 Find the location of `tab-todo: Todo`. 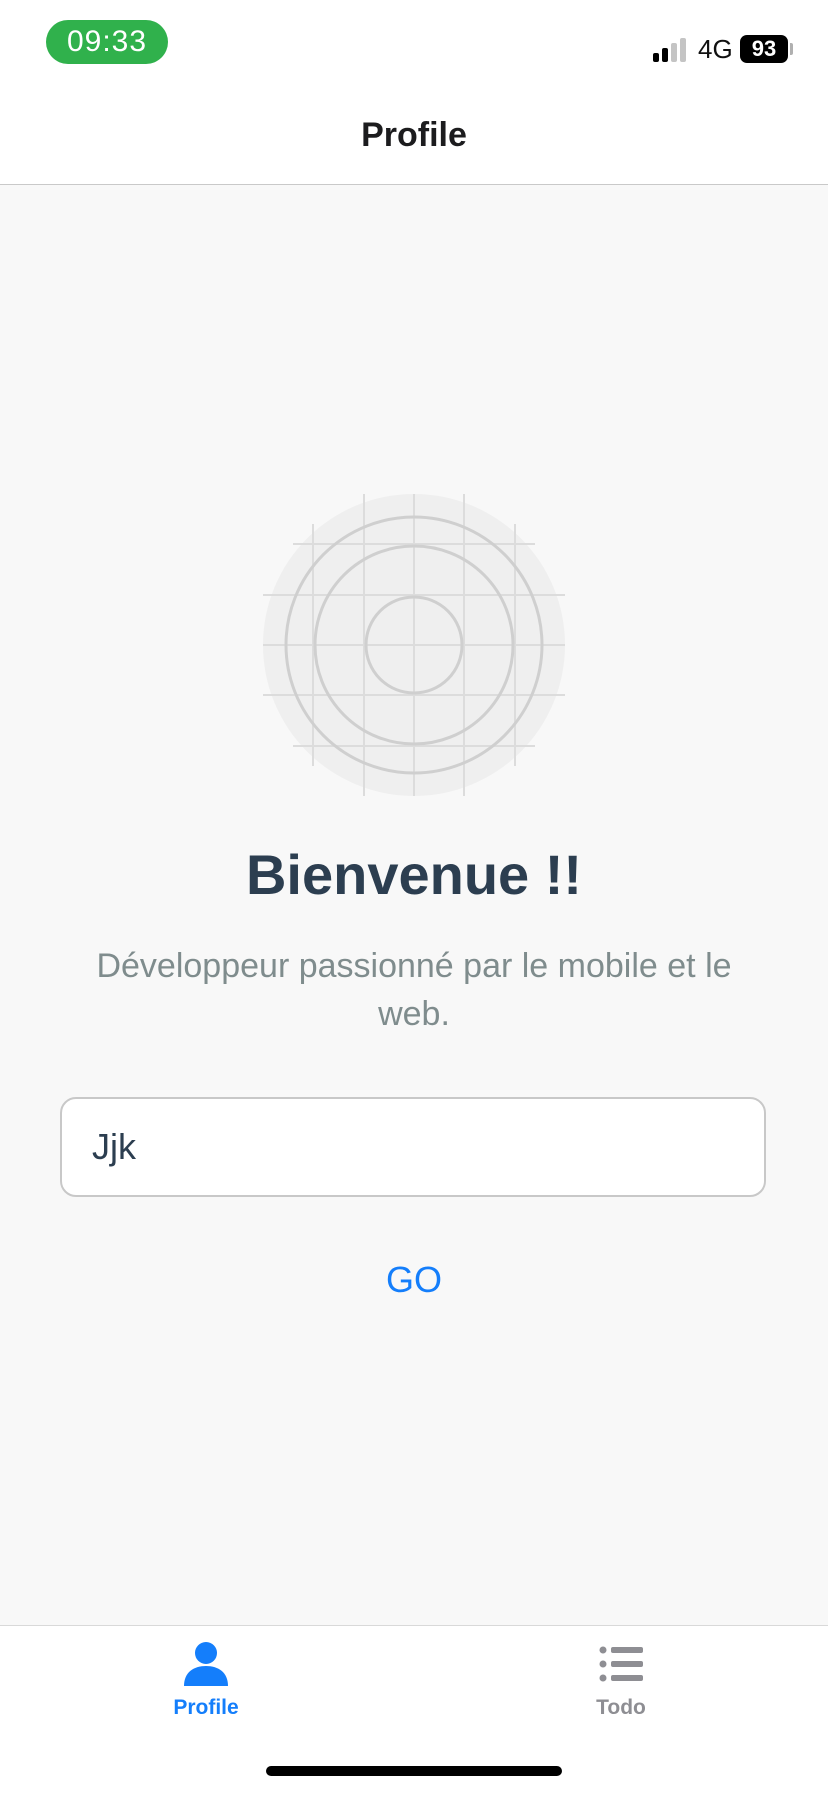

tab-todo: Todo is located at coordinates (621, 1685).